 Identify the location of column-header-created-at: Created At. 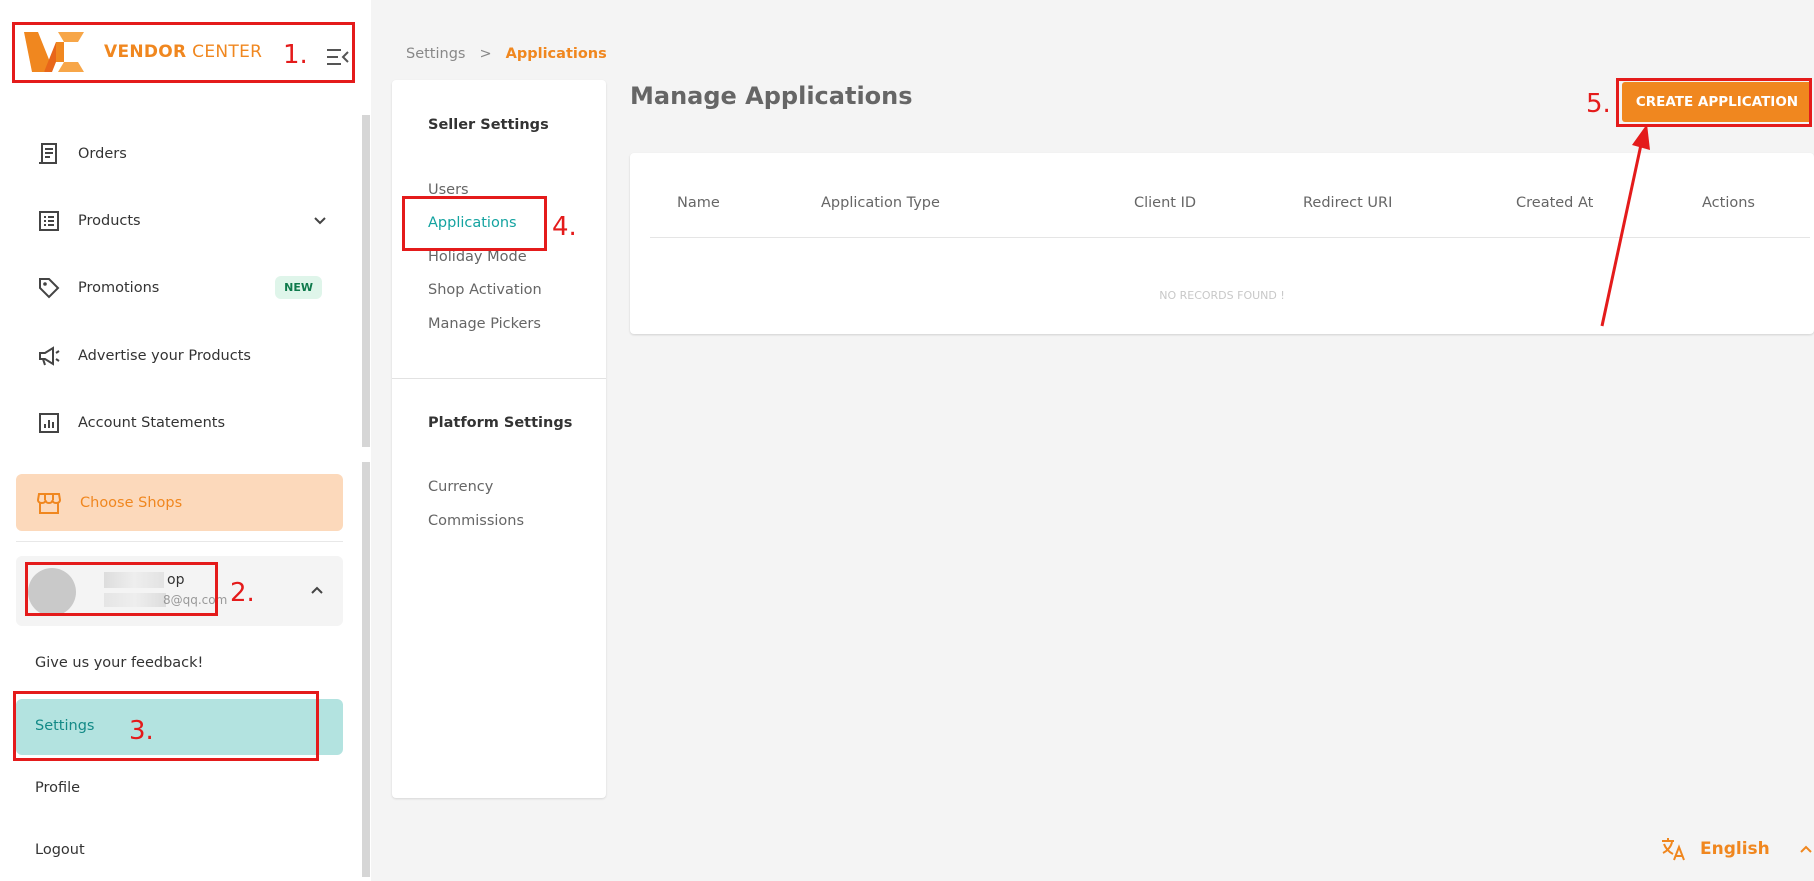
(1555, 203).